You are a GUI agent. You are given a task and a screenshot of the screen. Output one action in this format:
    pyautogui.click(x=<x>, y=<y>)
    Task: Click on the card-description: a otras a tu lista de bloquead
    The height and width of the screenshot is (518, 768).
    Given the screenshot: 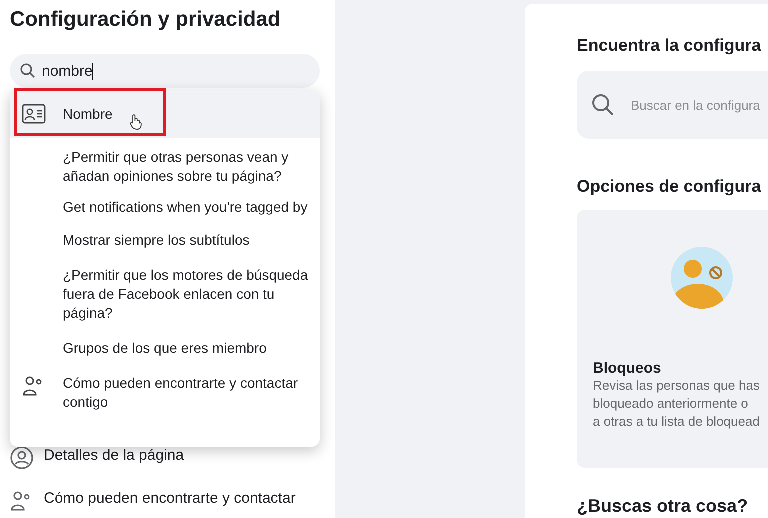 What is the action you would take?
    pyautogui.click(x=677, y=422)
    